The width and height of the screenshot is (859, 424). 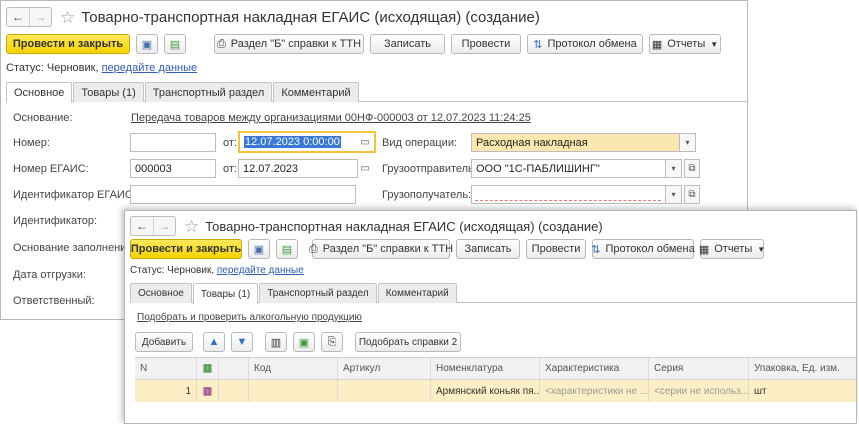 I want to click on date-from-label: от:, so click(x=230, y=143).